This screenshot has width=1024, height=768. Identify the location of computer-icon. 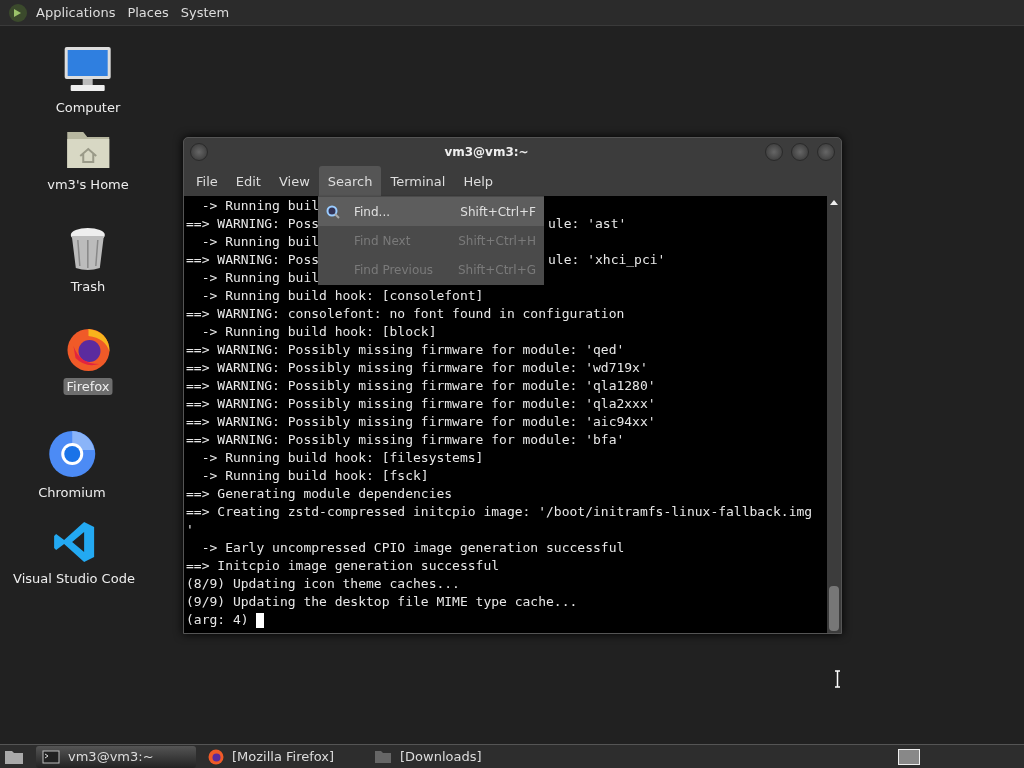
(88, 69).